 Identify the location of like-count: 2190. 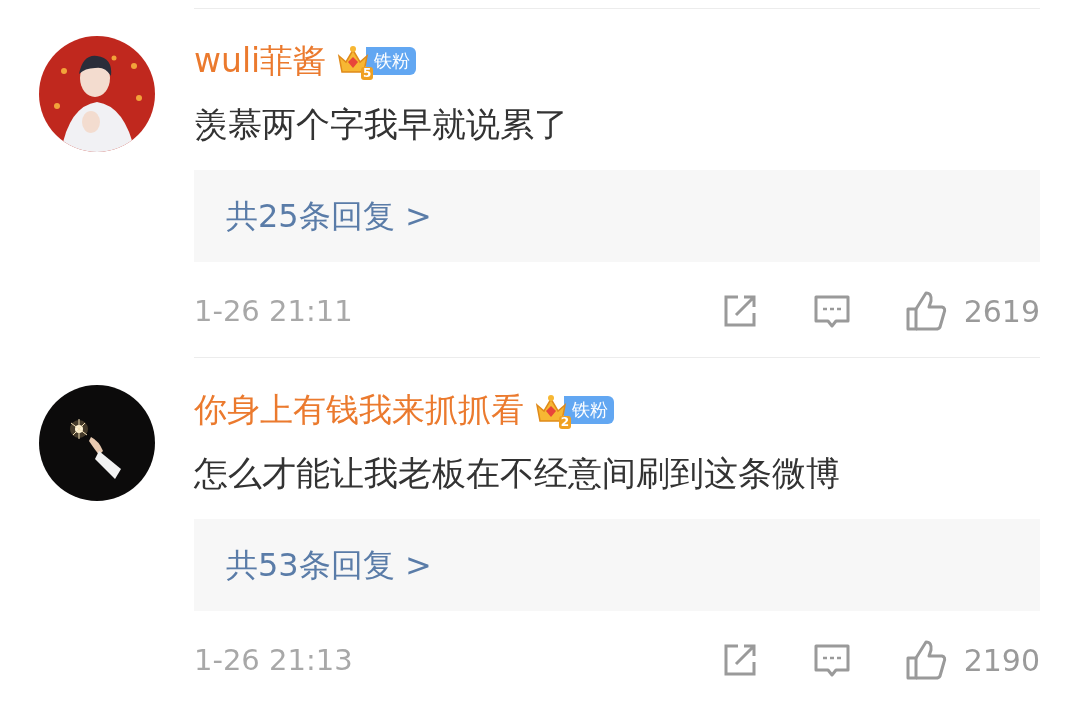
(1001, 660).